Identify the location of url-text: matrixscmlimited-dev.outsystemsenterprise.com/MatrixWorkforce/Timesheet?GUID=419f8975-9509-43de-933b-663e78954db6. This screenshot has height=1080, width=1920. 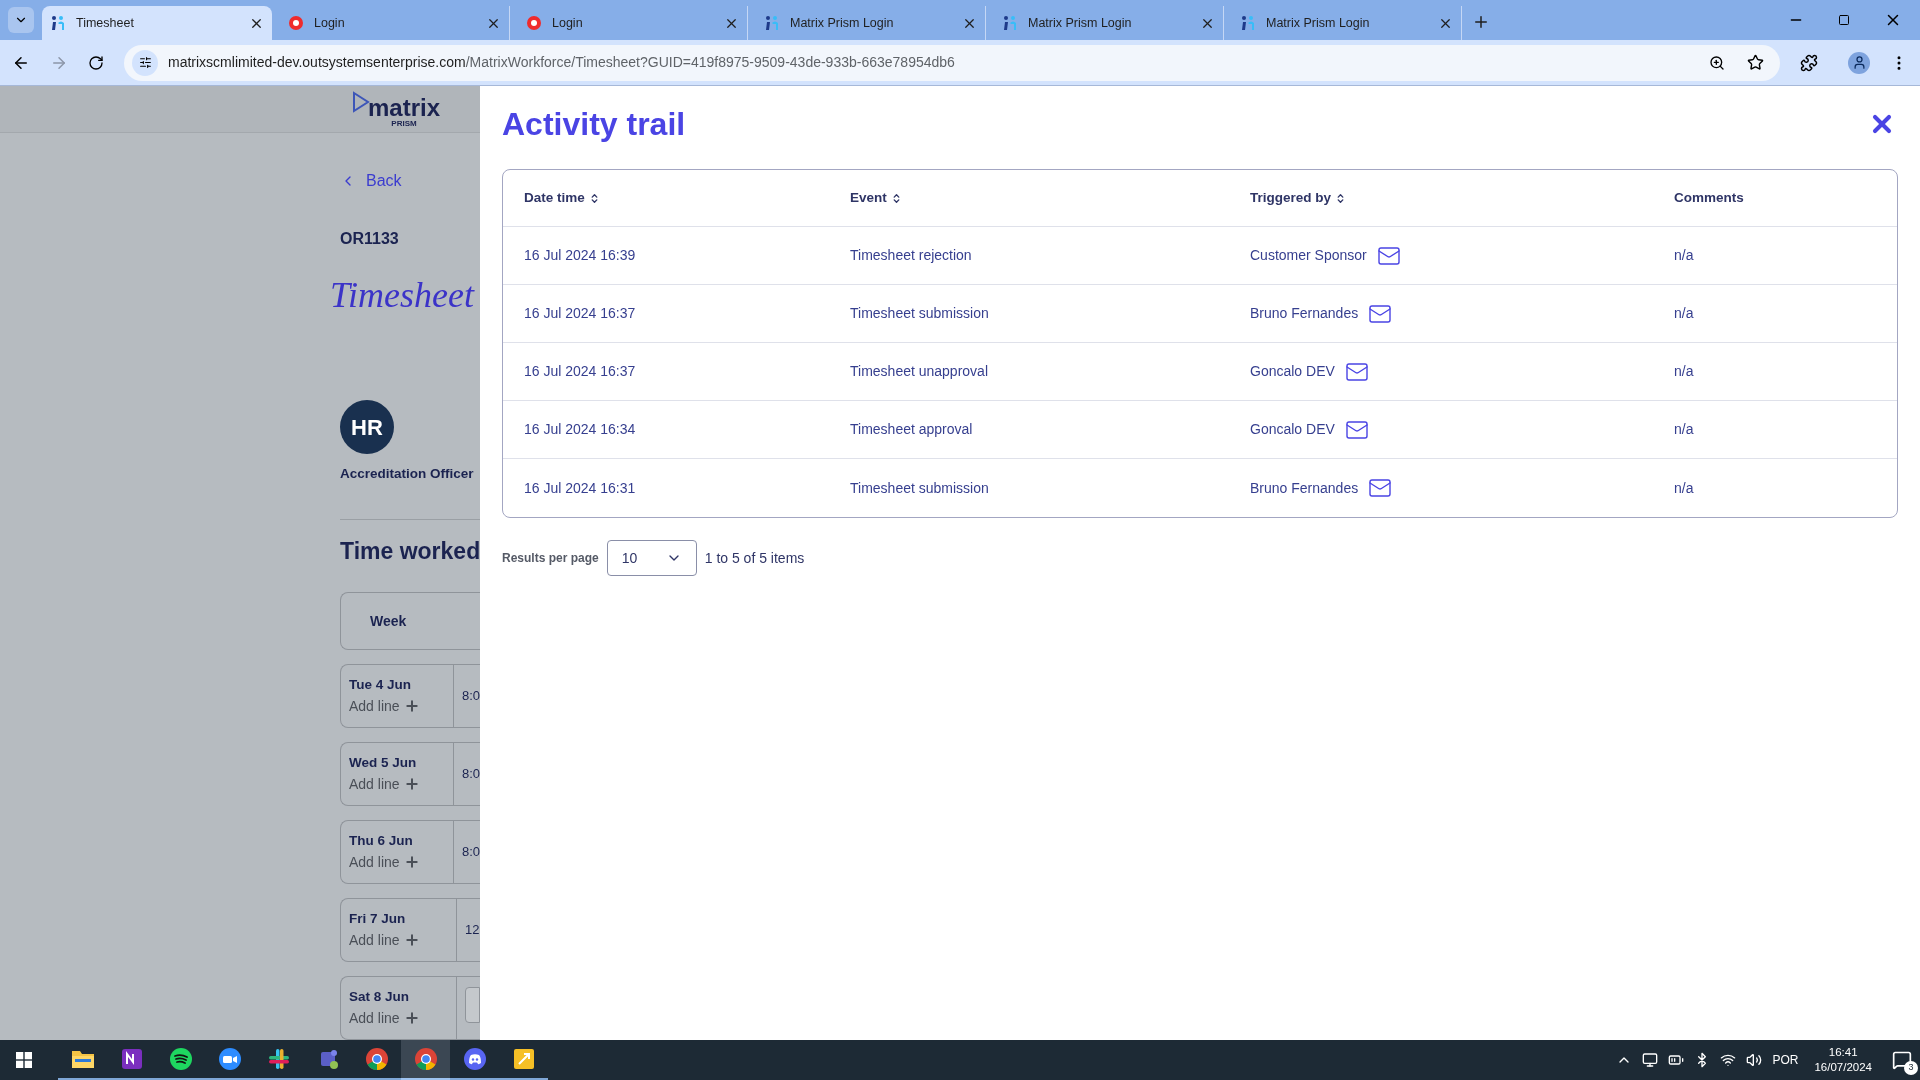
(562, 62).